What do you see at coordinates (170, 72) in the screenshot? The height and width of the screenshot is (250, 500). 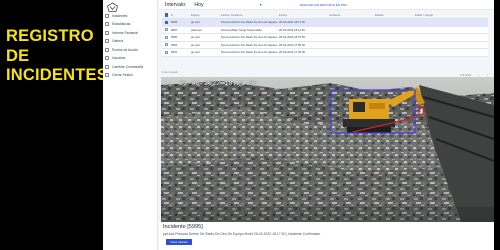 I see `pagination-summary: 1 de 1 result` at bounding box center [170, 72].